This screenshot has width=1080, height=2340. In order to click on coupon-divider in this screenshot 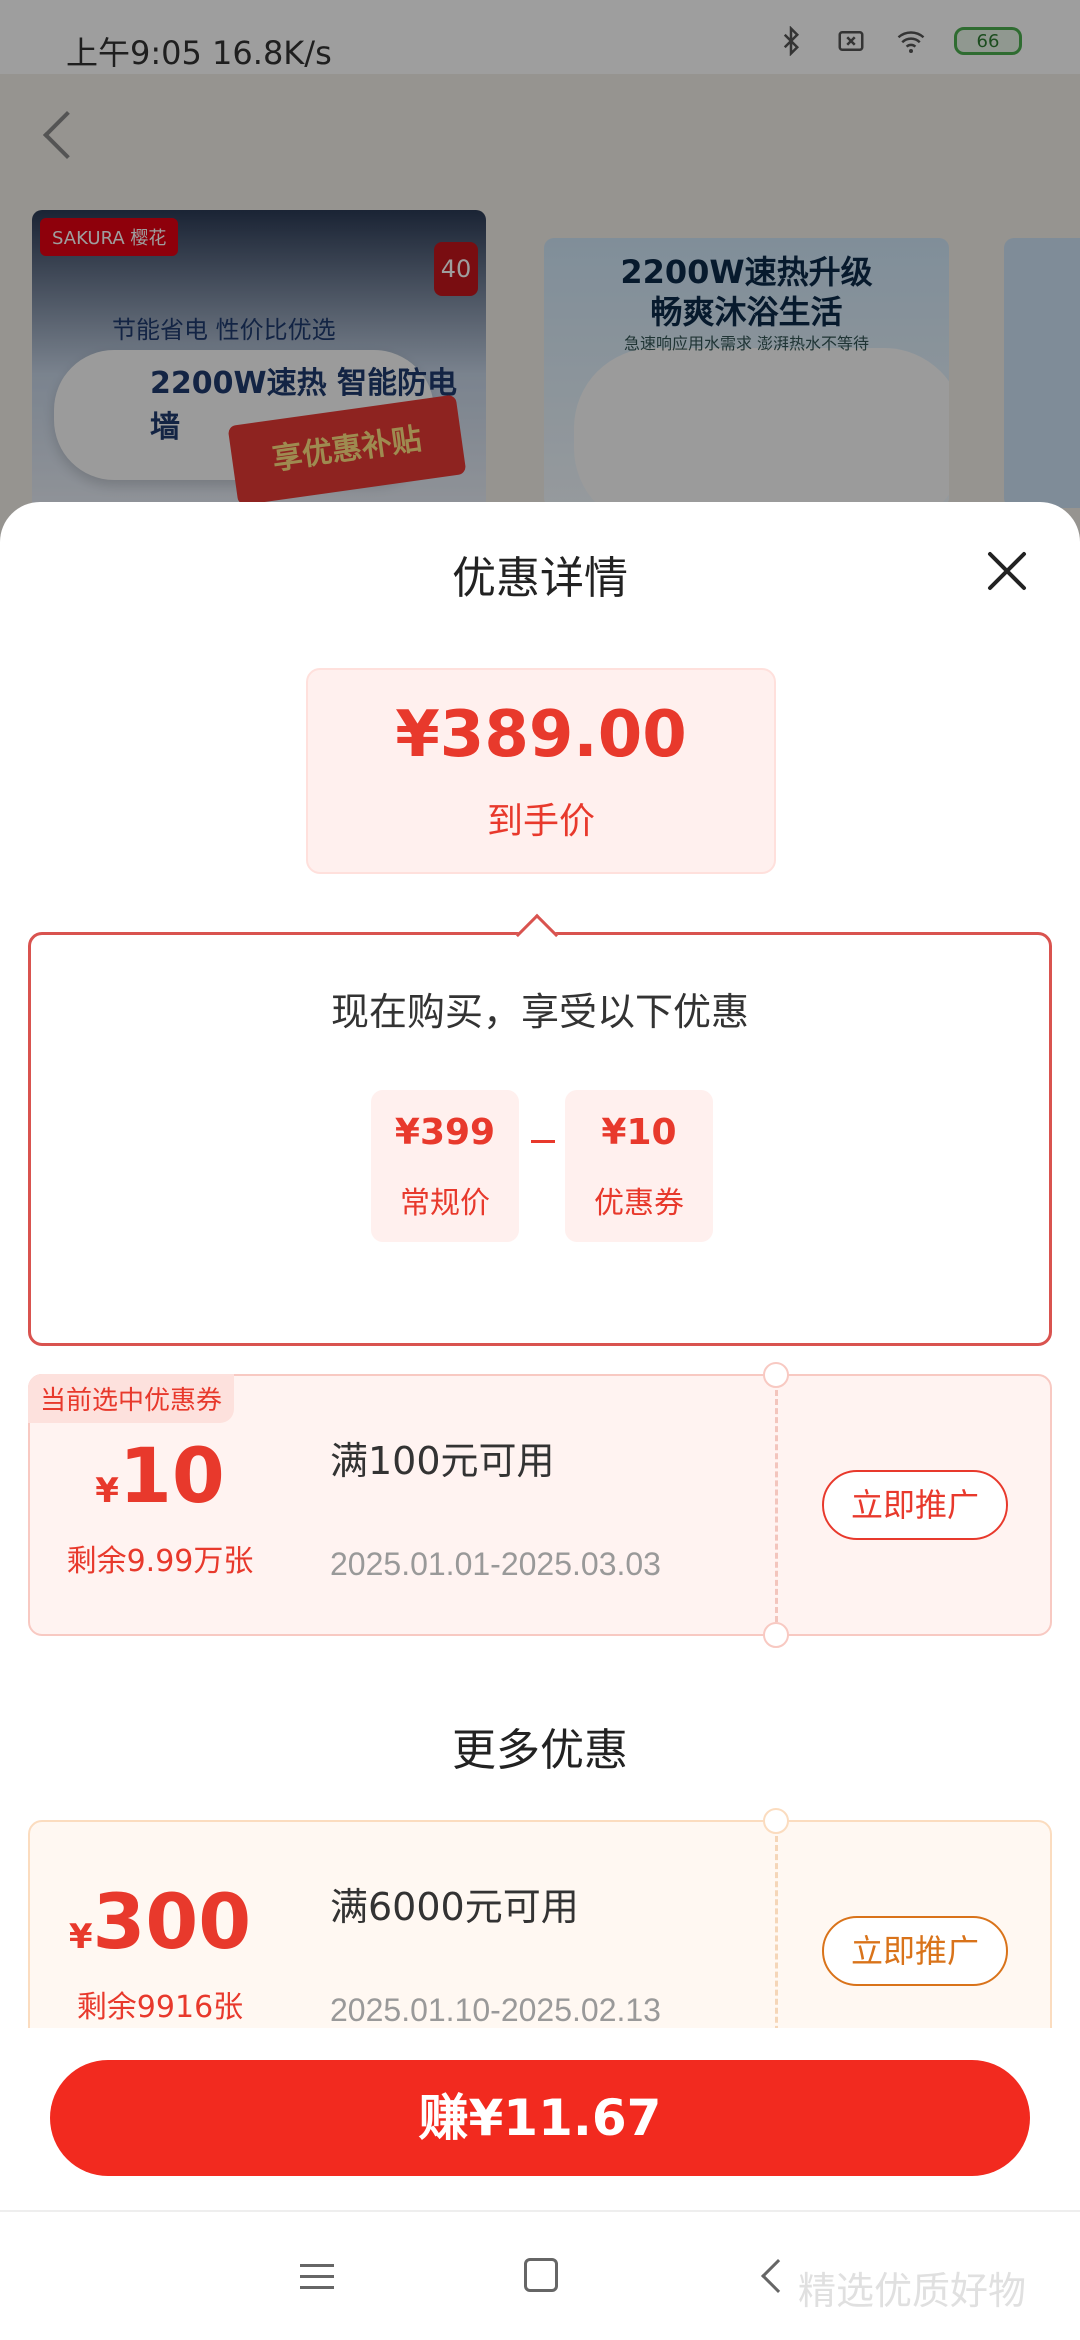, I will do `click(776, 1506)`.